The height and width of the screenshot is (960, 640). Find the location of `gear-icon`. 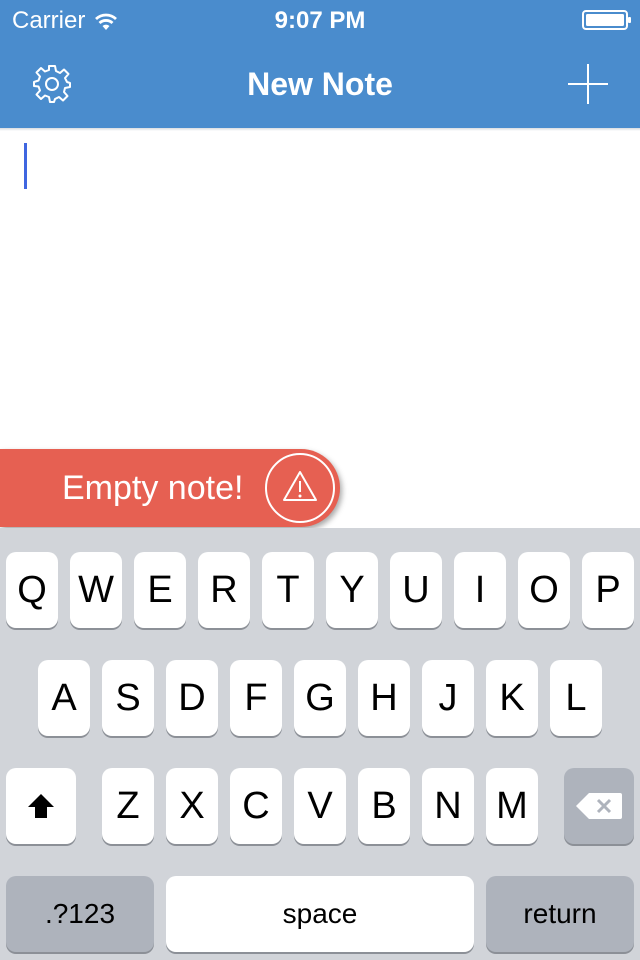

gear-icon is located at coordinates (52, 84).